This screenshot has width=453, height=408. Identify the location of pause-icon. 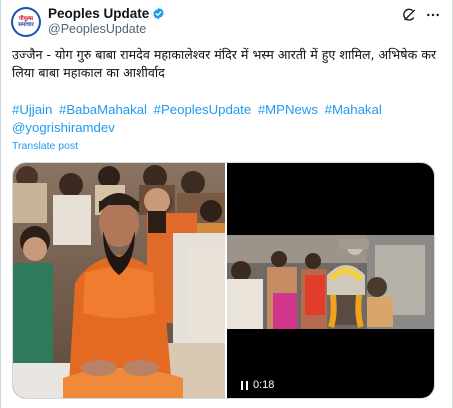
(244, 385).